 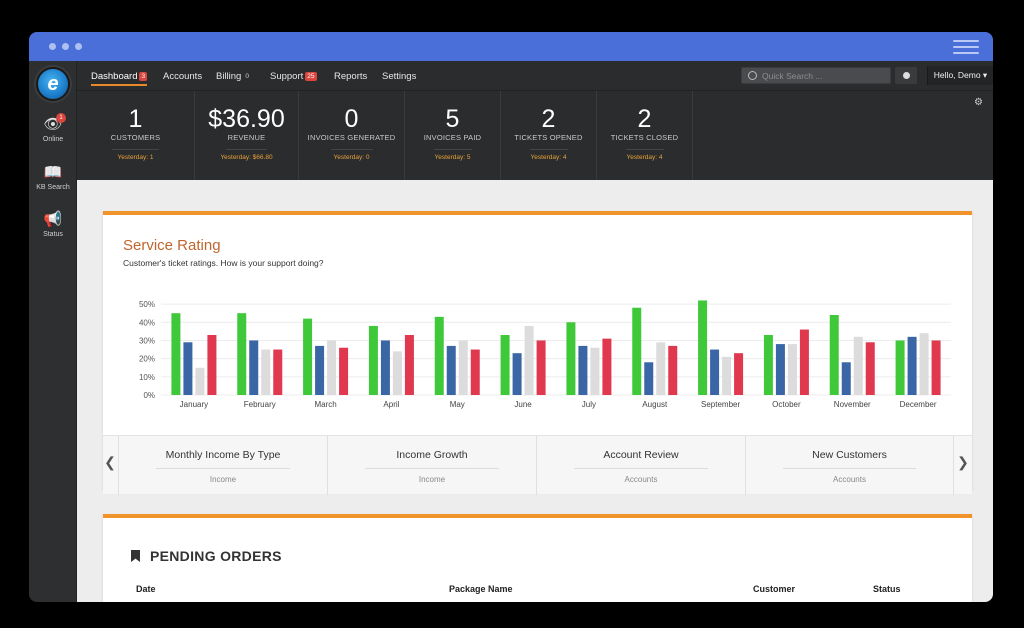 What do you see at coordinates (644, 137) in the screenshot?
I see `stat-label: TICKETS CLOSED` at bounding box center [644, 137].